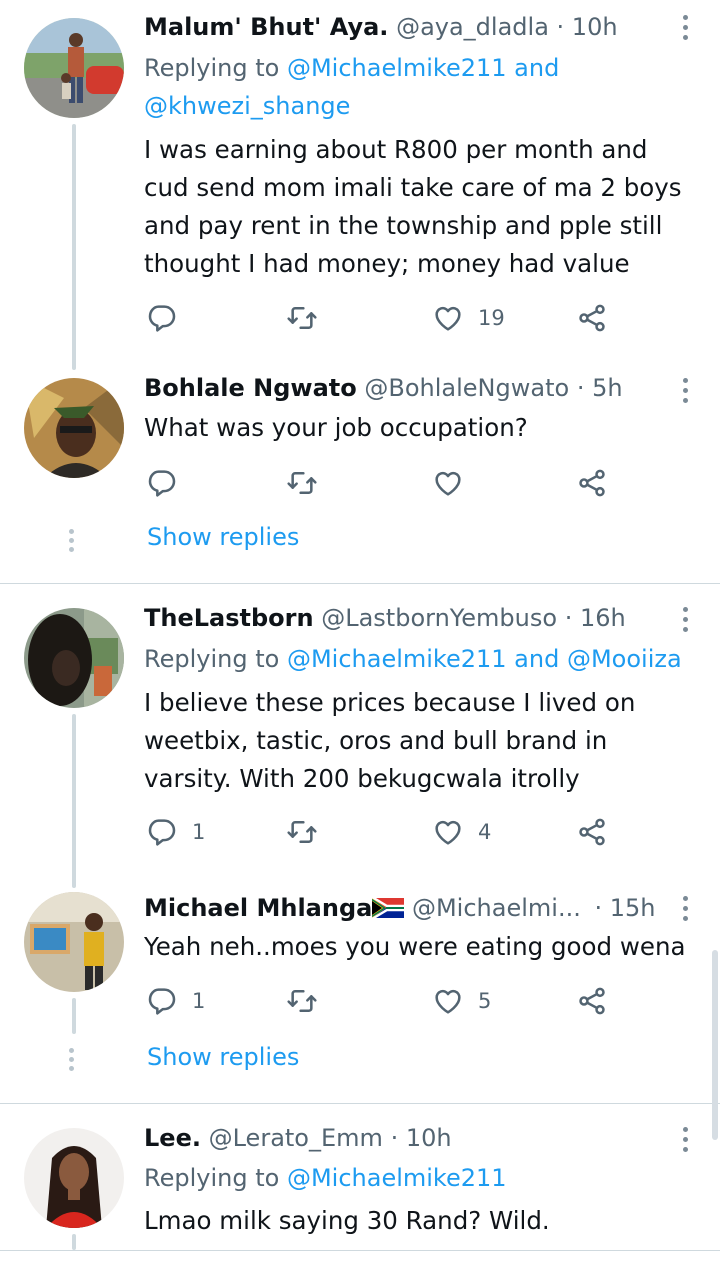 The width and height of the screenshot is (720, 1263). I want to click on tweet-header: Malum' Bhut' Aya. @aya_dladla · 10h, so click(381, 27).